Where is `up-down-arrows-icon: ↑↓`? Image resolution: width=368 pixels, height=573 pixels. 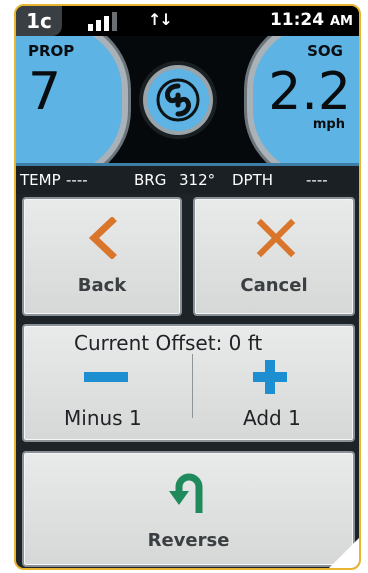
up-down-arrows-icon: ↑↓ is located at coordinates (160, 19).